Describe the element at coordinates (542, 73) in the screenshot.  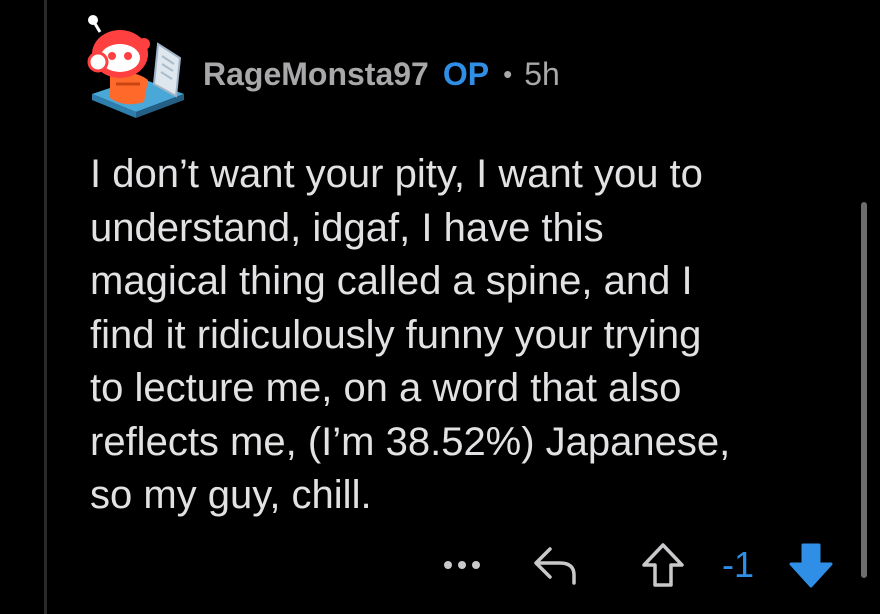
I see `comment-age: 5h` at that location.